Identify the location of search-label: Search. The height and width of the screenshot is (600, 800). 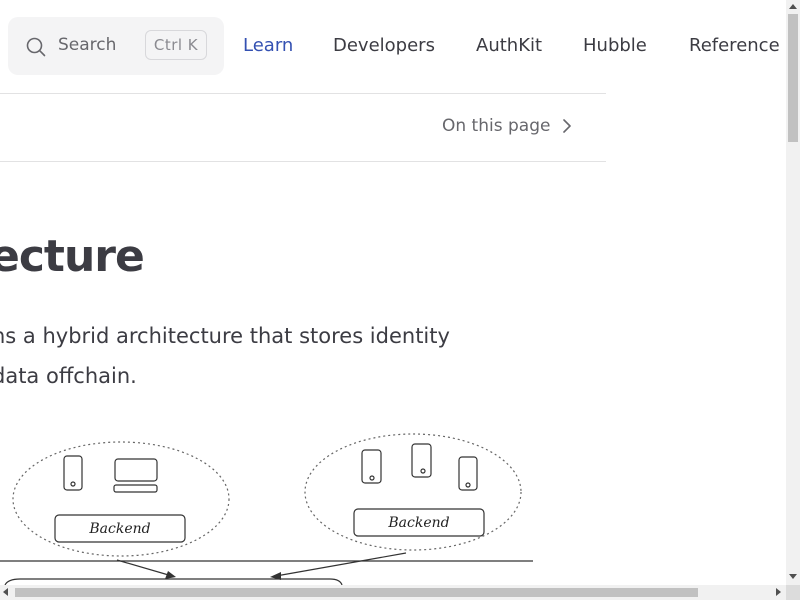
(87, 45).